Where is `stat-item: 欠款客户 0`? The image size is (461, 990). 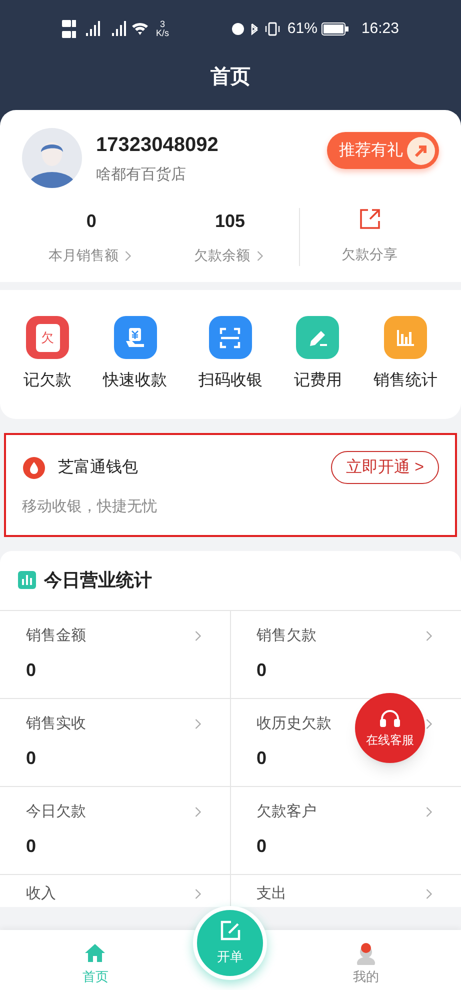 stat-item: 欠款客户 0 is located at coordinates (345, 830).